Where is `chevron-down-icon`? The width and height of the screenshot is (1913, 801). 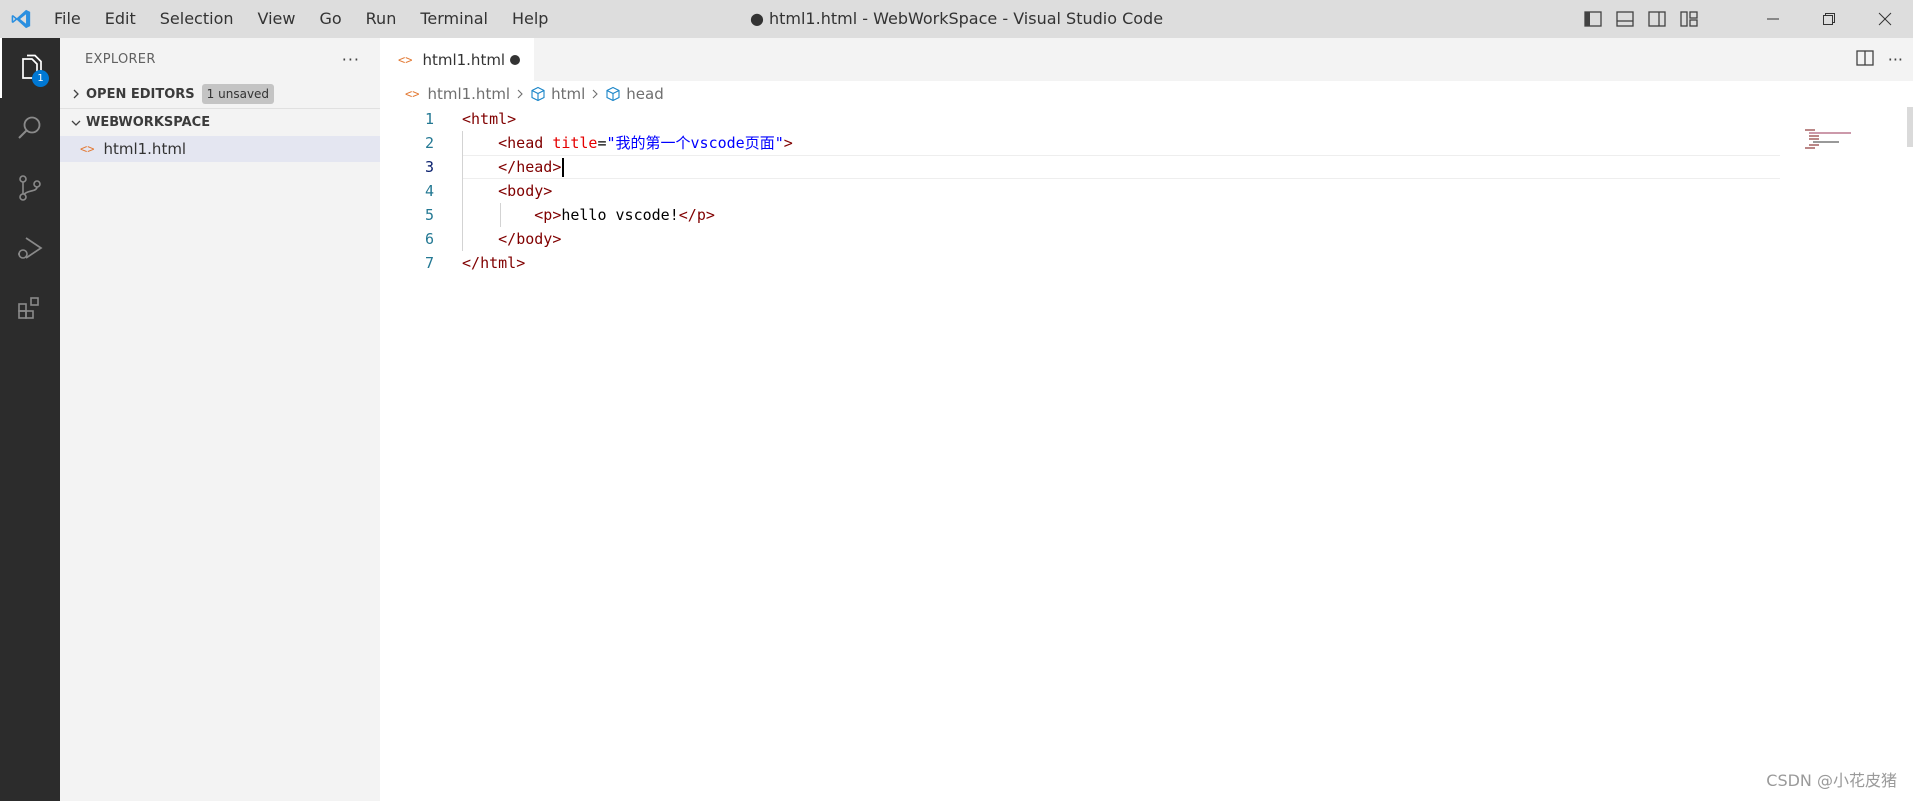 chevron-down-icon is located at coordinates (76, 123).